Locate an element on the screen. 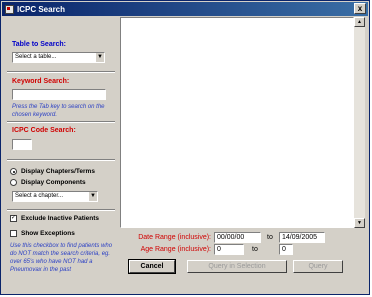  table-select: Select a table... ▼ is located at coordinates (58, 57).